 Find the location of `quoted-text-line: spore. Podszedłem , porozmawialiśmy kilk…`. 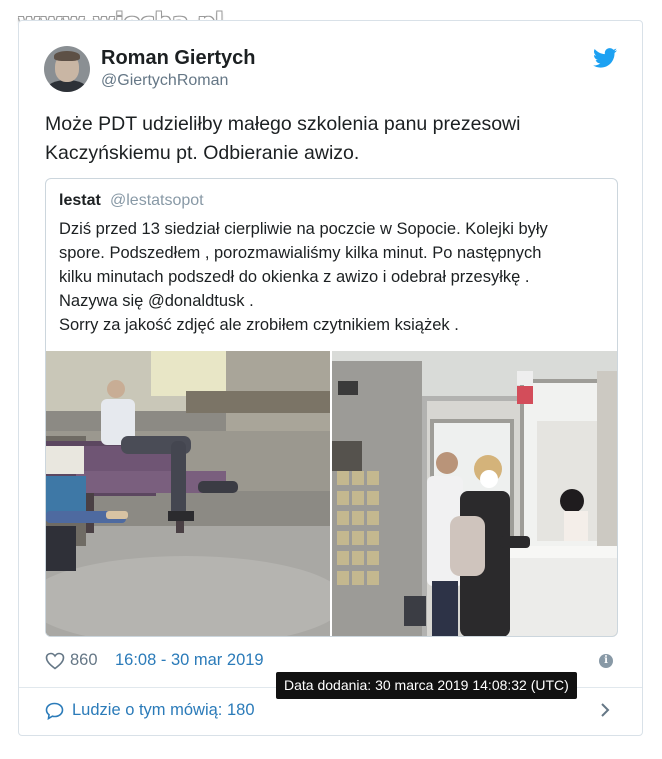

quoted-text-line: spore. Podszedłem , porozmawialiśmy kilk… is located at coordinates (300, 253).